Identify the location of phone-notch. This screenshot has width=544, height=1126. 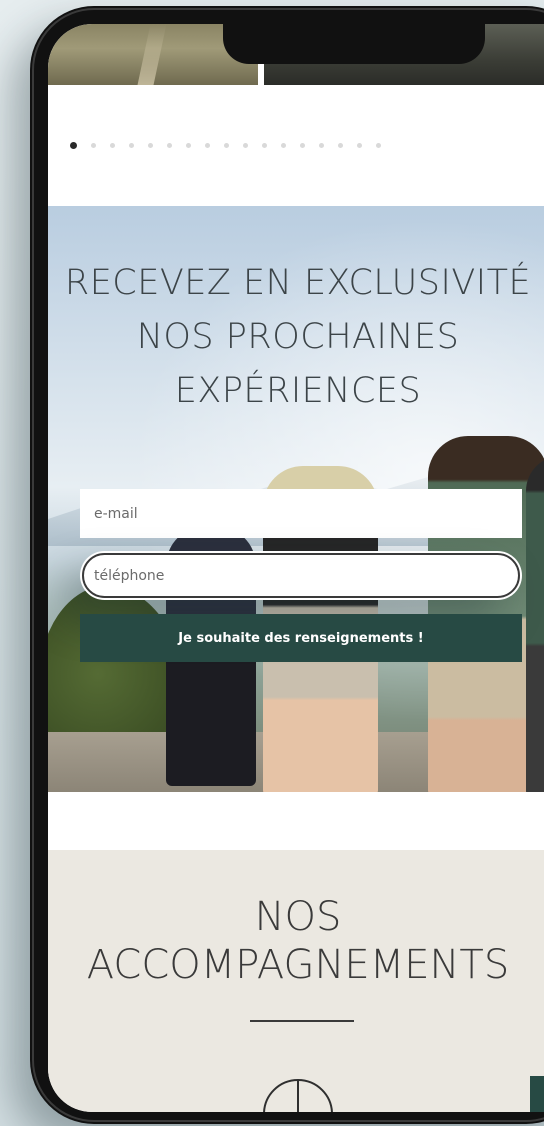
(354, 44).